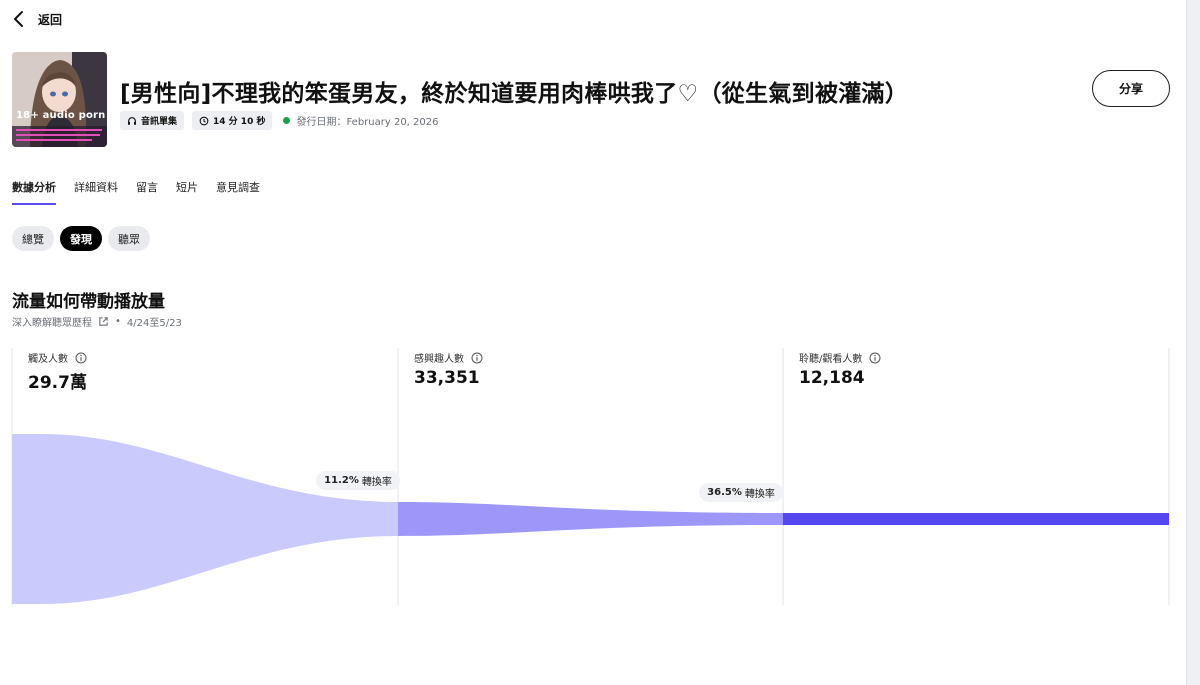 This screenshot has width=1200, height=685. Describe the element at coordinates (52, 321) in the screenshot. I see `journey-link: 深入瞭解聽眾歷程` at that location.